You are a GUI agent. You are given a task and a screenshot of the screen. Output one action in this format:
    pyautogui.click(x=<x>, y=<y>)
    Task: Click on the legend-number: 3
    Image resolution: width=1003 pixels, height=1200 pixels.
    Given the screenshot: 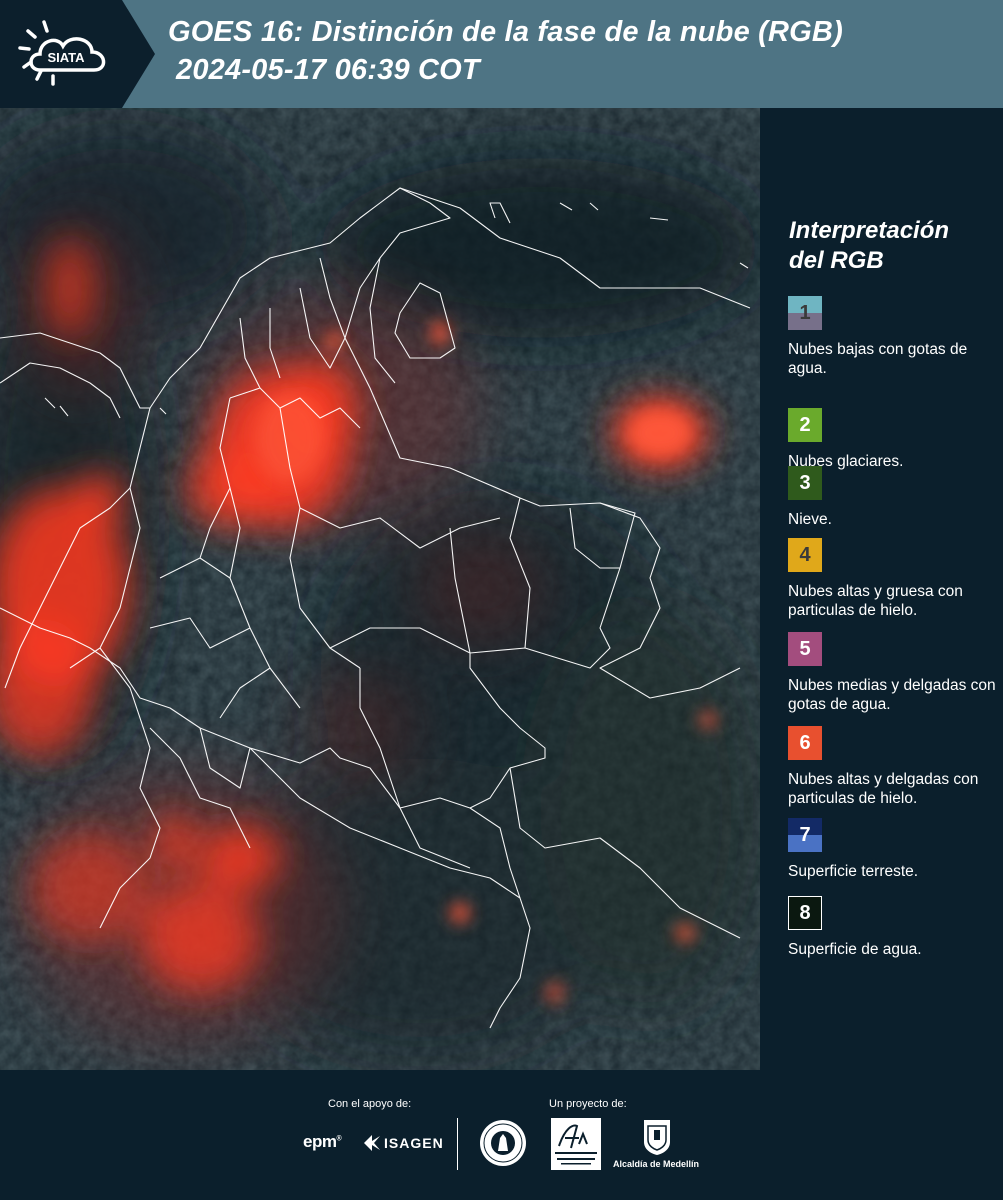 What is the action you would take?
    pyautogui.click(x=805, y=482)
    